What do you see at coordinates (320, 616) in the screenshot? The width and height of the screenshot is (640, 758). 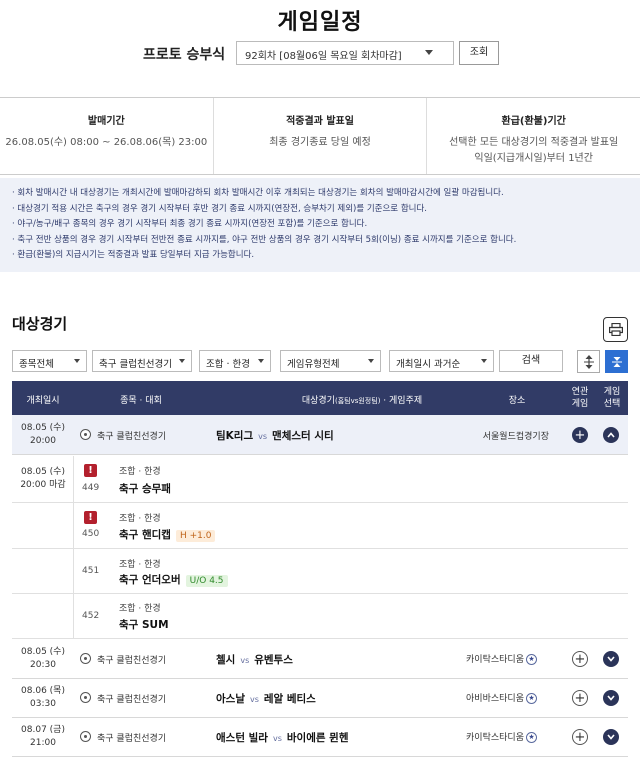 I see `sub-game-row: 452 조합 · 한경 축구 SUM` at bounding box center [320, 616].